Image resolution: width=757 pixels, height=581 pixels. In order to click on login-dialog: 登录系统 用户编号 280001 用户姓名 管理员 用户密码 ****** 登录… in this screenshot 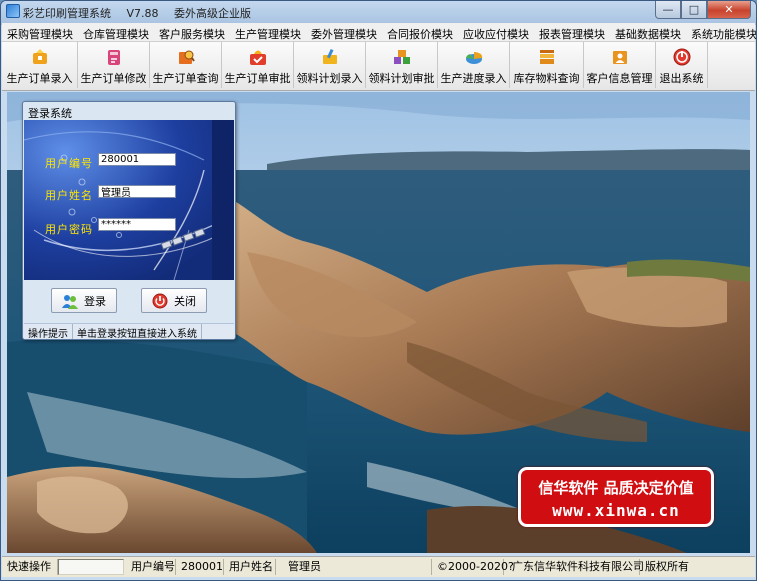, I will do `click(129, 220)`.